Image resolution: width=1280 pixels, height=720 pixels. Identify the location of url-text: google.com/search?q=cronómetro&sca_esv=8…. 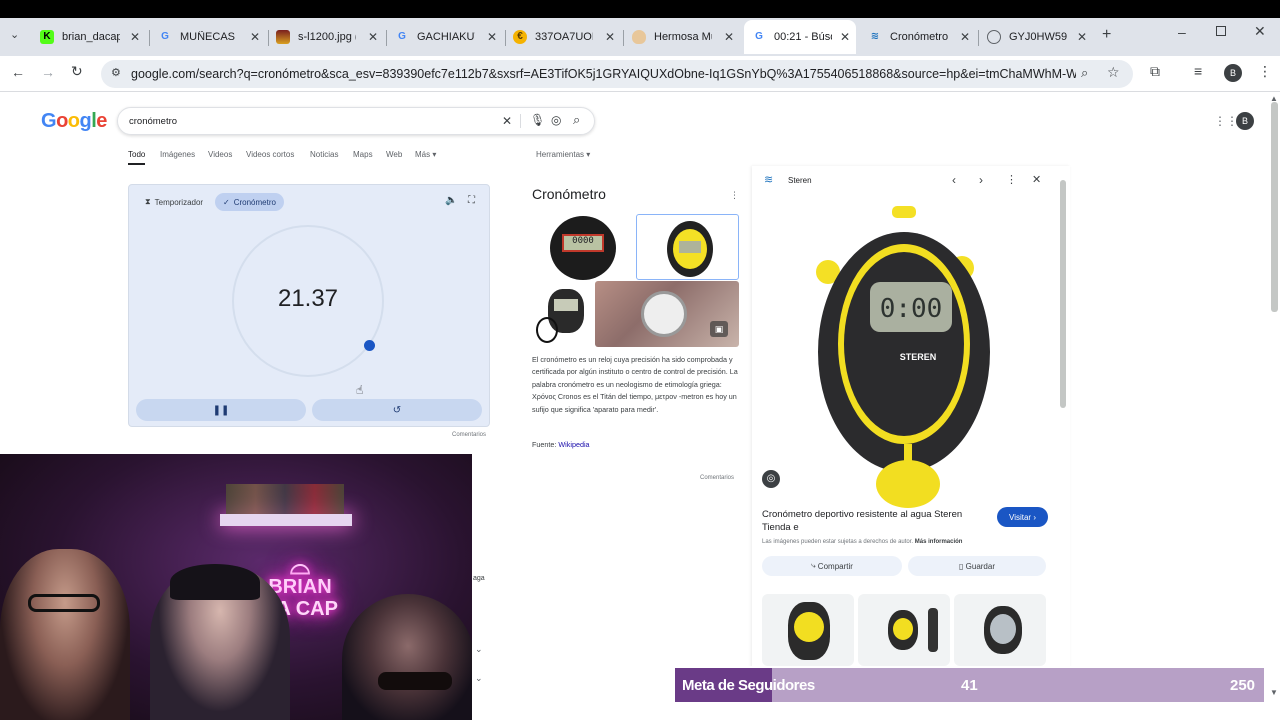
(603, 74).